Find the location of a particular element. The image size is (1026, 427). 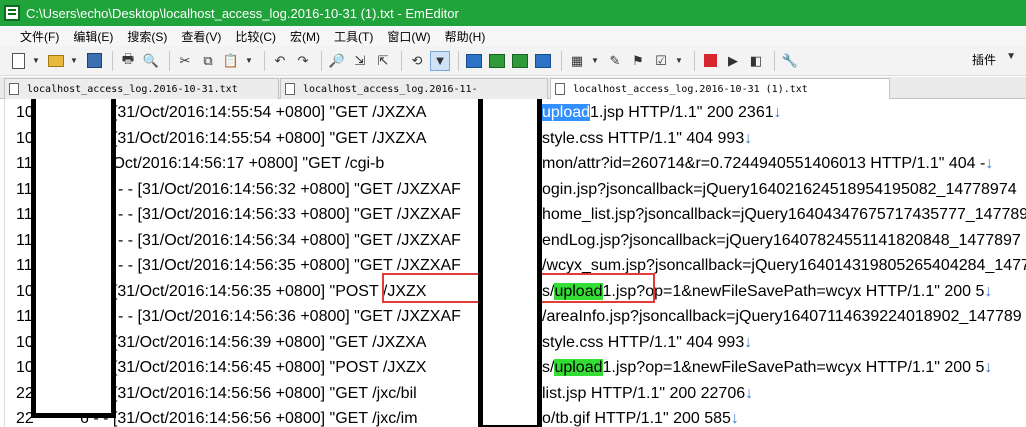

find-next-icon: ⇲ is located at coordinates (360, 61).